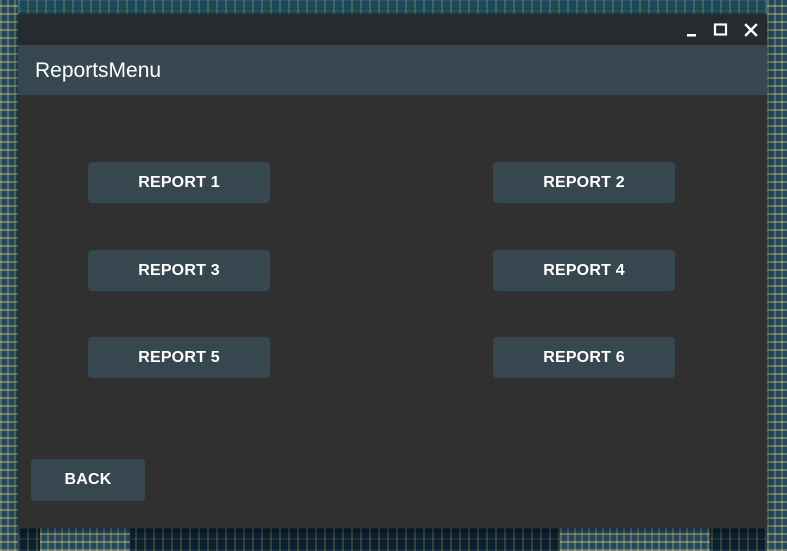 The width and height of the screenshot is (787, 551). I want to click on report-3-button: REPORT 3, so click(179, 270).